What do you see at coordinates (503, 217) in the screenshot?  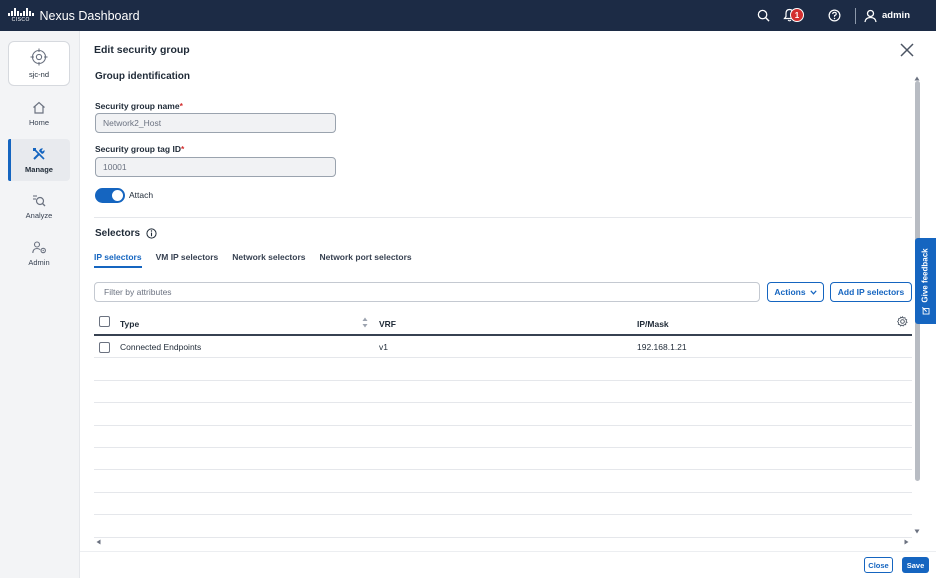 I see `section-divider` at bounding box center [503, 217].